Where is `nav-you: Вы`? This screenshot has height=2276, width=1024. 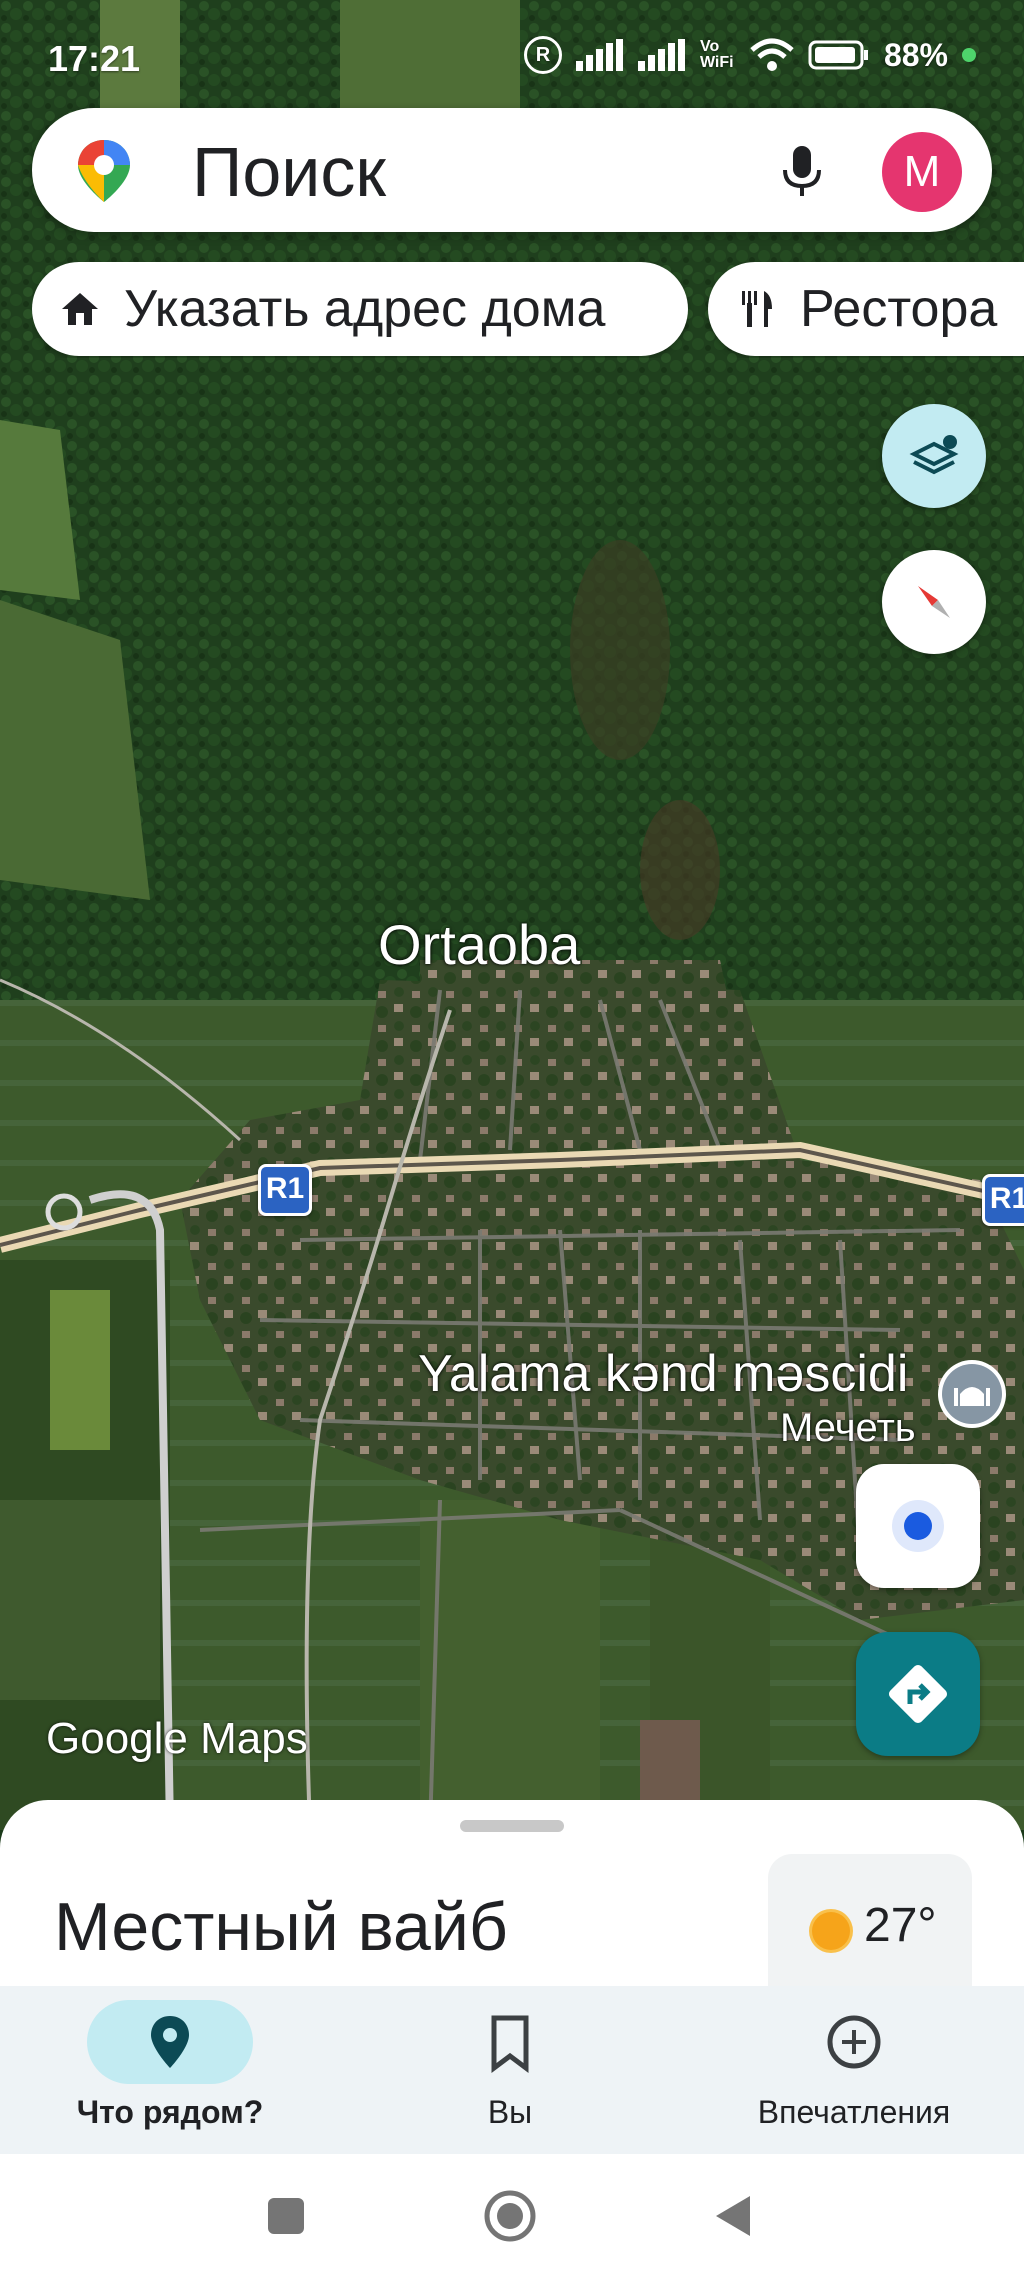 nav-you: Вы is located at coordinates (510, 2070).